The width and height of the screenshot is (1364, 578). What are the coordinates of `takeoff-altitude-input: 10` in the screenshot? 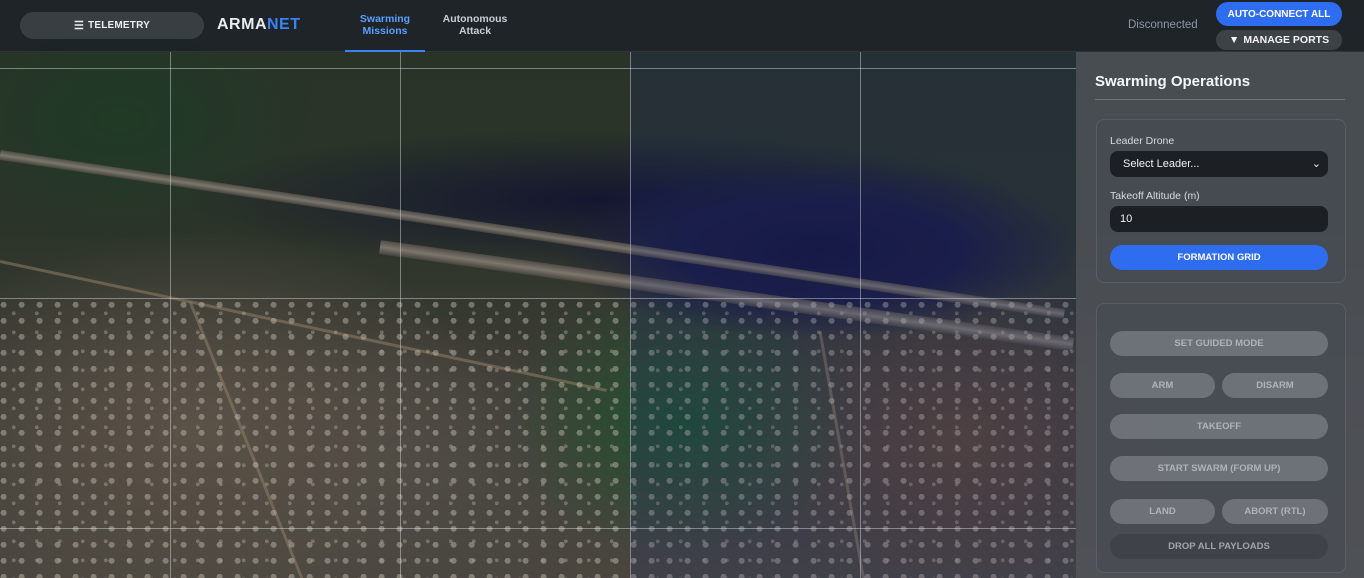 It's located at (1219, 219).